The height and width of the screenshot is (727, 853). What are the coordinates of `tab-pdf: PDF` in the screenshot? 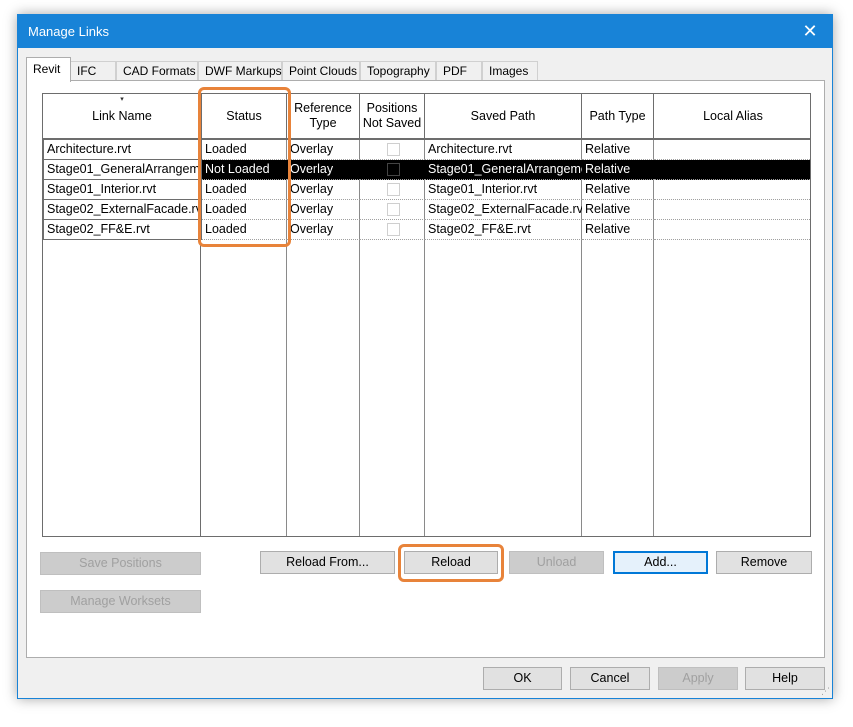 It's located at (459, 71).